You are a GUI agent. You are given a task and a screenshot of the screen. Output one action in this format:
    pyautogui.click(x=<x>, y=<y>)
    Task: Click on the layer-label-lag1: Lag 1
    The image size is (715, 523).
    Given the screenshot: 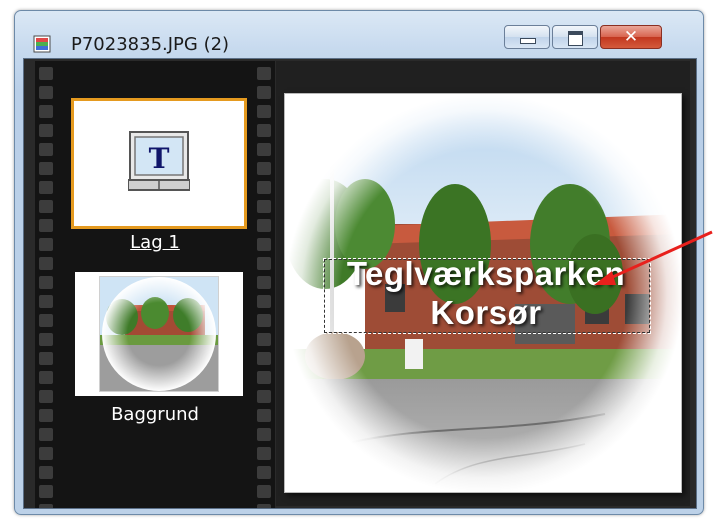 What is the action you would take?
    pyautogui.click(x=155, y=242)
    